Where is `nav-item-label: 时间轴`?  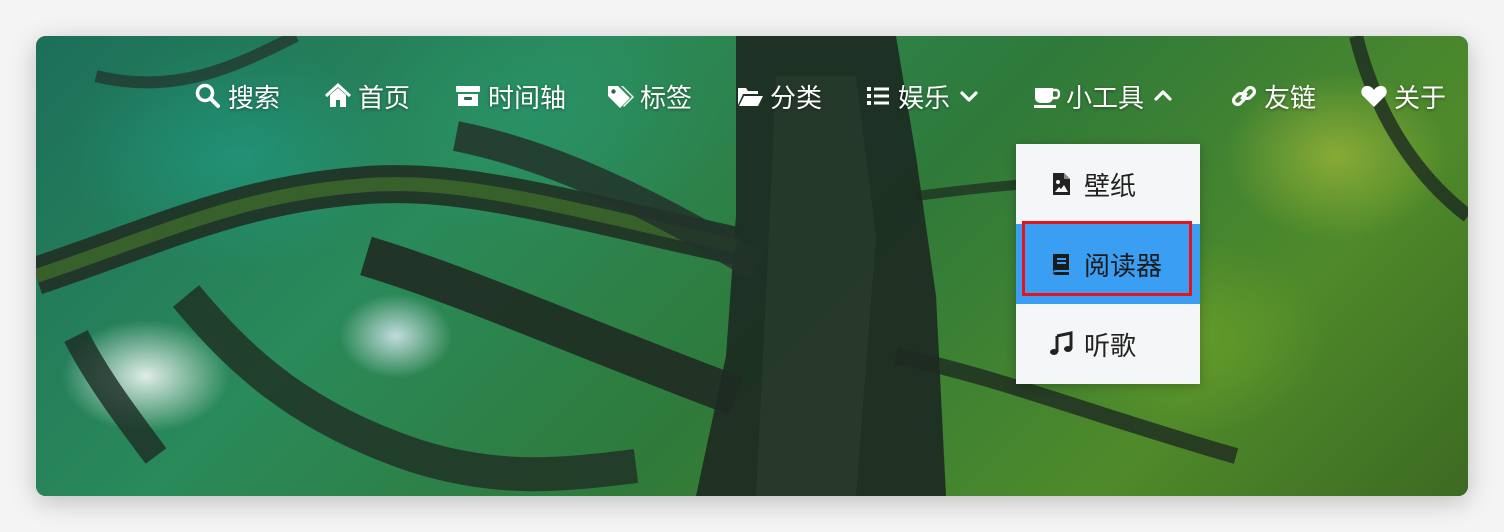
nav-item-label: 时间轴 is located at coordinates (527, 98).